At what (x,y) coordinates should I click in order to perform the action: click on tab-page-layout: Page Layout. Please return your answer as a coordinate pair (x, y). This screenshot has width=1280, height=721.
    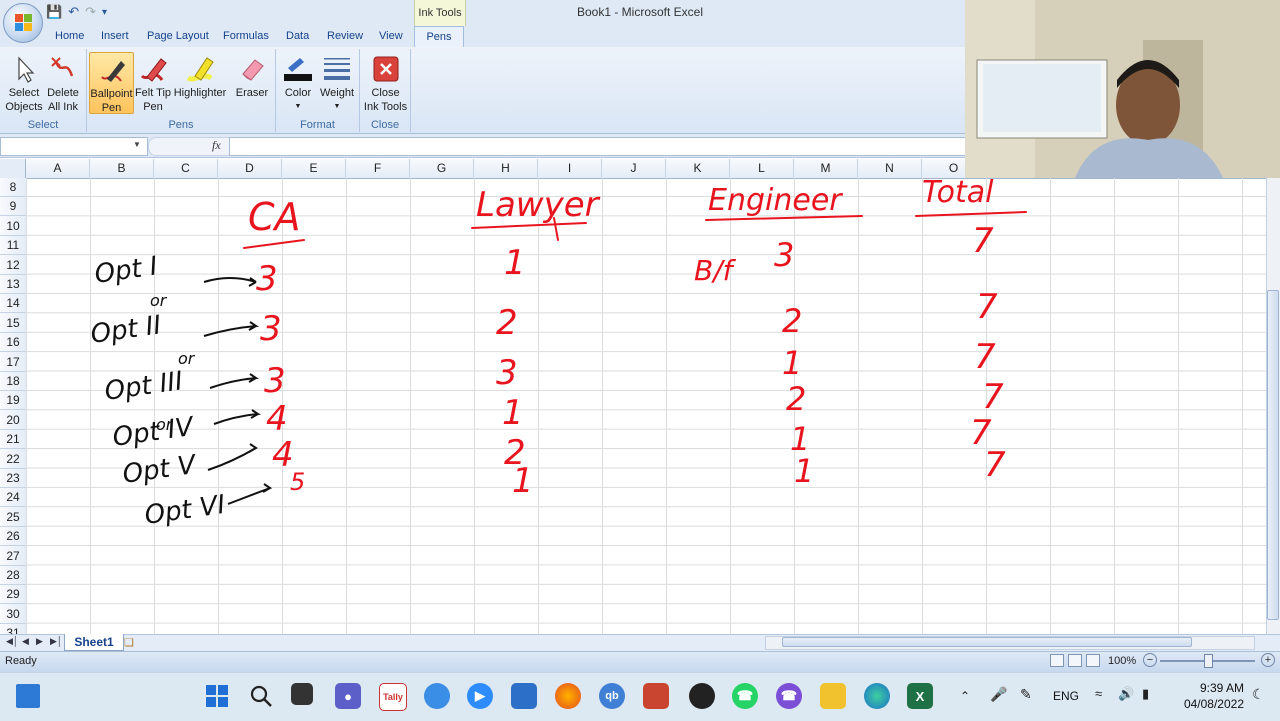
    Looking at the image, I should click on (178, 36).